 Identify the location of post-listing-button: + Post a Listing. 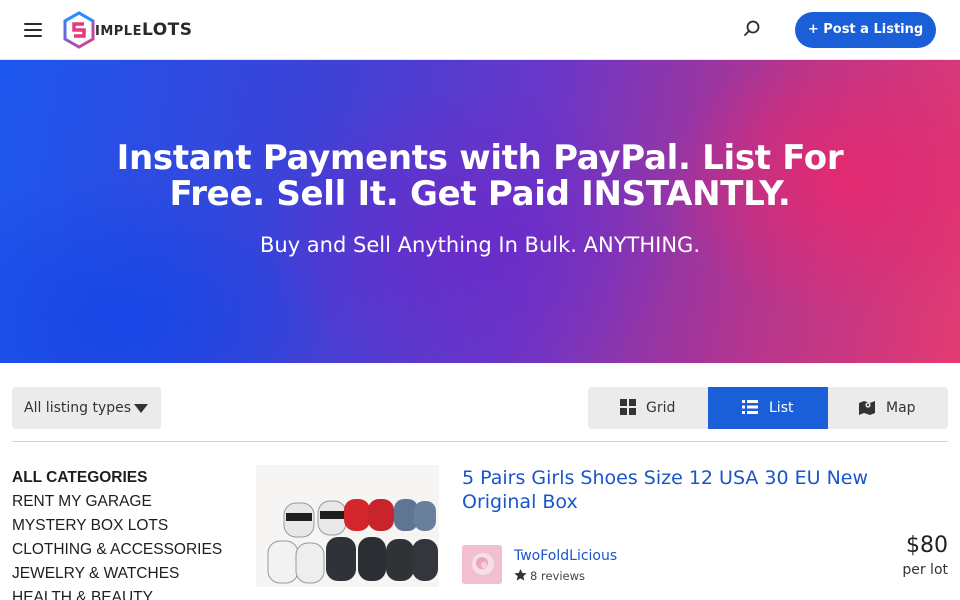
(865, 30).